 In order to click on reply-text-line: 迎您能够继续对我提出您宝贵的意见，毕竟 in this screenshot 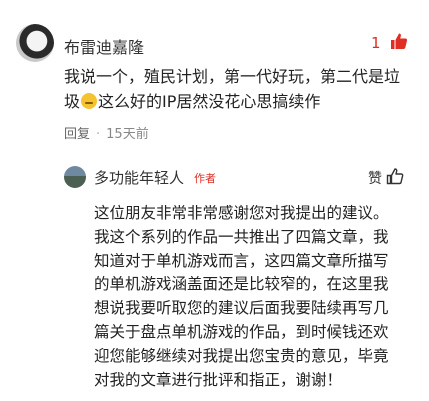, I will do `click(241, 355)`.